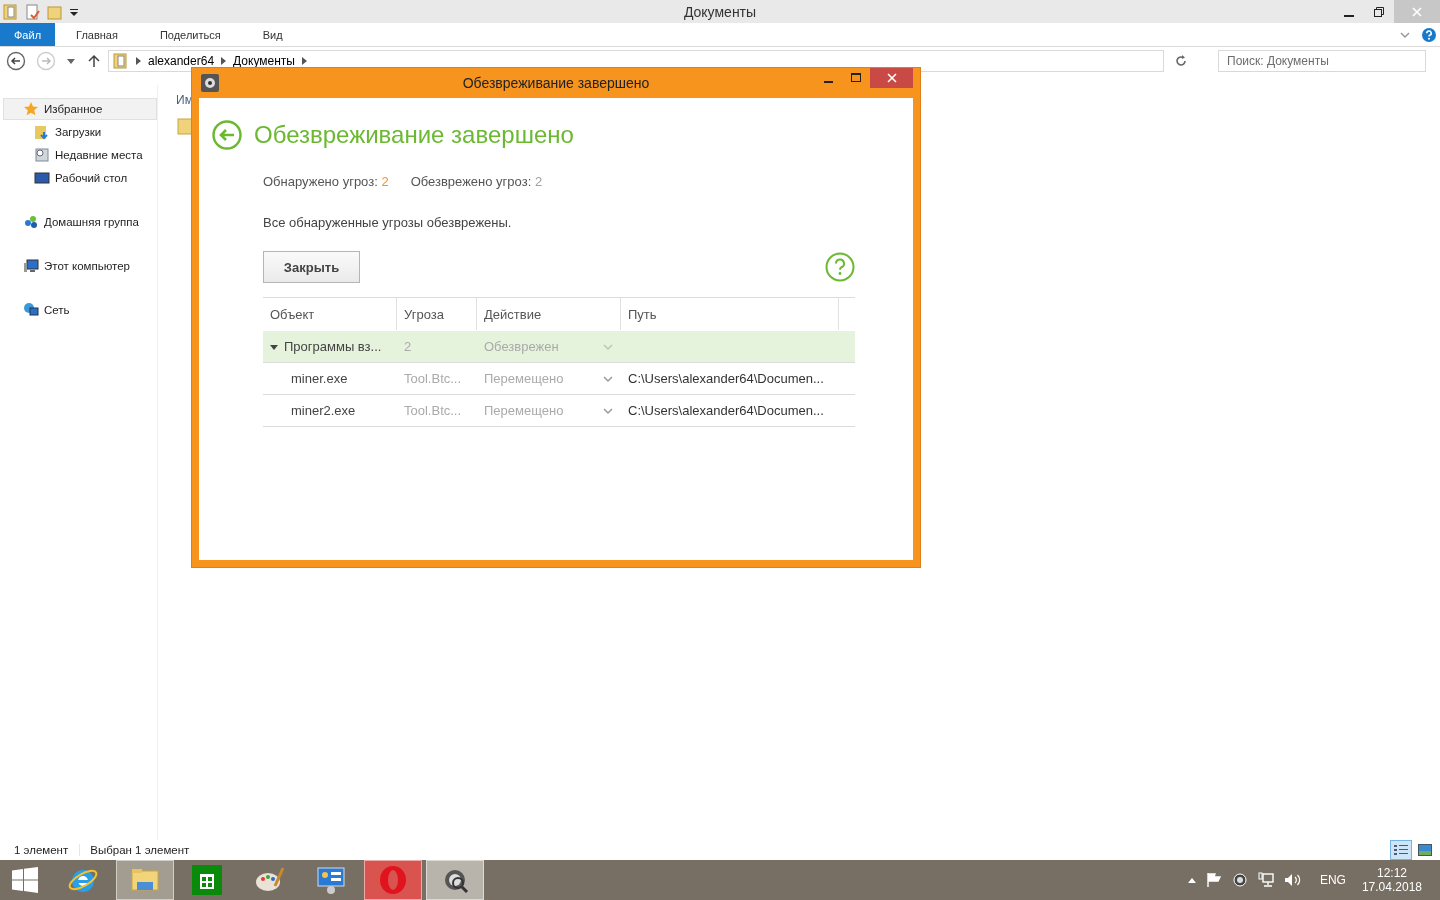 The image size is (1440, 900). I want to click on nav-item: Избранное, so click(80, 109).